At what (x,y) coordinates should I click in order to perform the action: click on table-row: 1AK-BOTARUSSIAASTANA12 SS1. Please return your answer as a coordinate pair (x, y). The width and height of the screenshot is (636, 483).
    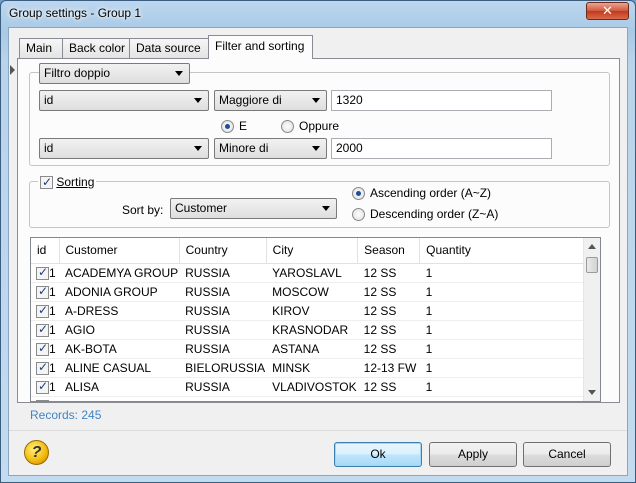
    Looking at the image, I should click on (313, 349).